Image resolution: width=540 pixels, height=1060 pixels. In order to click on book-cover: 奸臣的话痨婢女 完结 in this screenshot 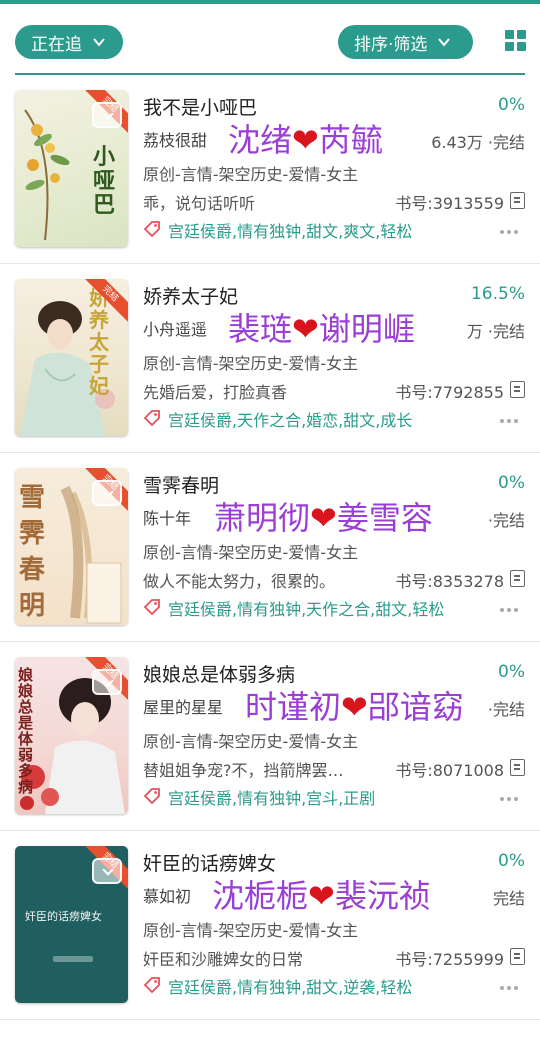, I will do `click(71, 924)`.